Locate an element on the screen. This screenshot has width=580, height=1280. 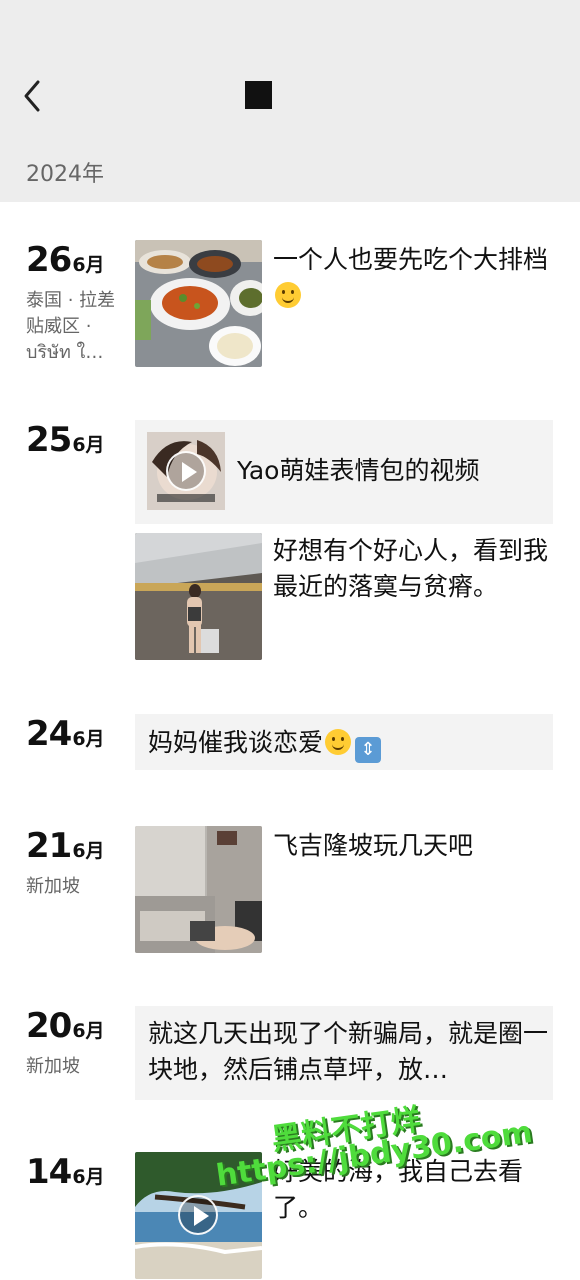
entry-date: 256月 is located at coordinates (65, 440).